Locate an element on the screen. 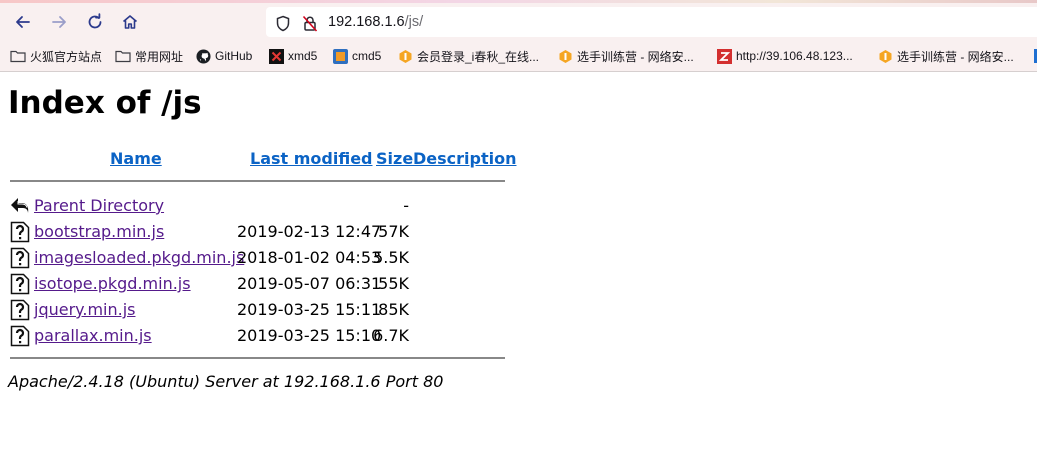 The height and width of the screenshot is (451, 1037). file-link: jquery.min.js is located at coordinates (84, 310).